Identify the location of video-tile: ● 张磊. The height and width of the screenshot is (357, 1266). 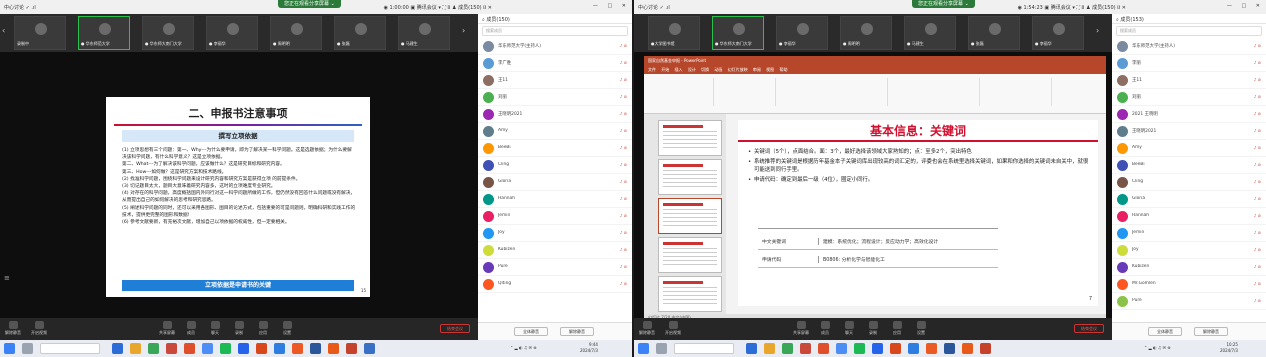
(360, 33).